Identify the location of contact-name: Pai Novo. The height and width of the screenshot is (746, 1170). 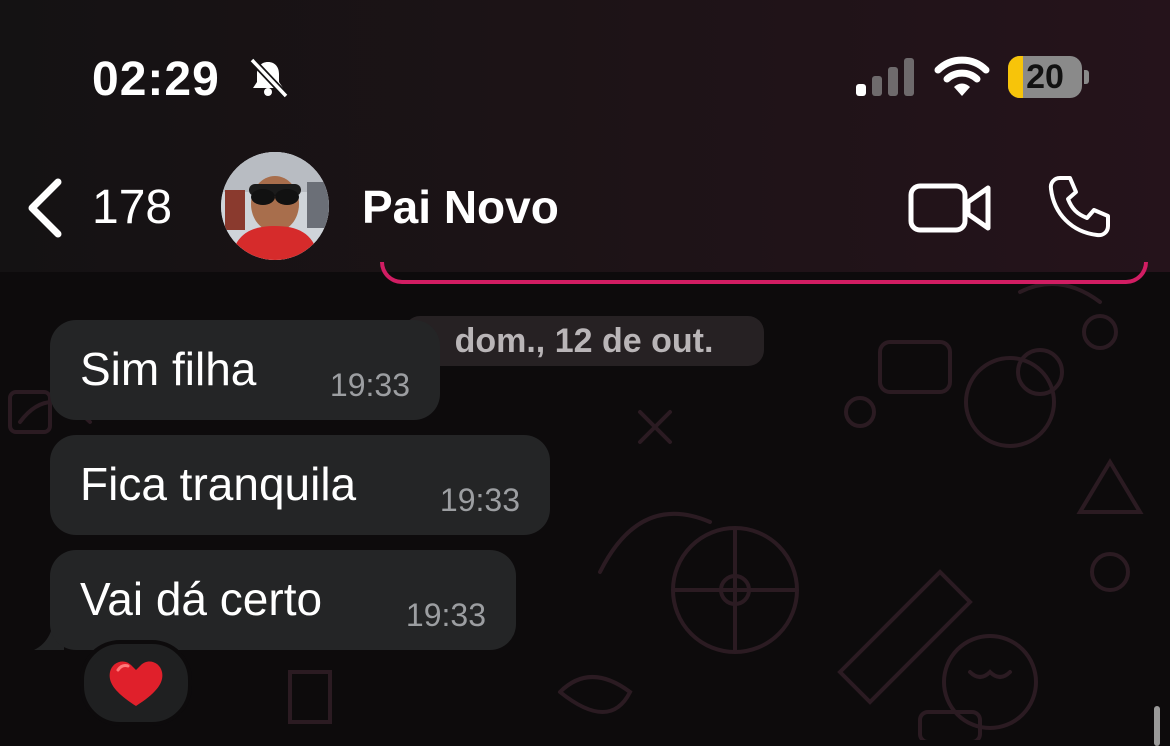
(460, 207).